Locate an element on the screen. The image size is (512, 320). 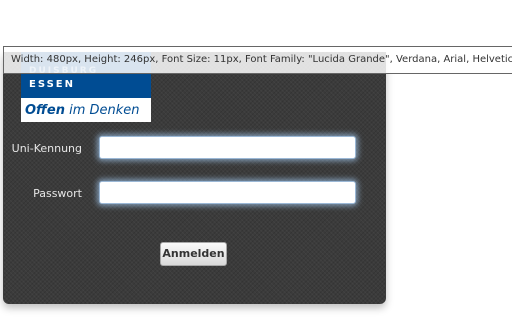
login-button: Anmelden is located at coordinates (193, 254).